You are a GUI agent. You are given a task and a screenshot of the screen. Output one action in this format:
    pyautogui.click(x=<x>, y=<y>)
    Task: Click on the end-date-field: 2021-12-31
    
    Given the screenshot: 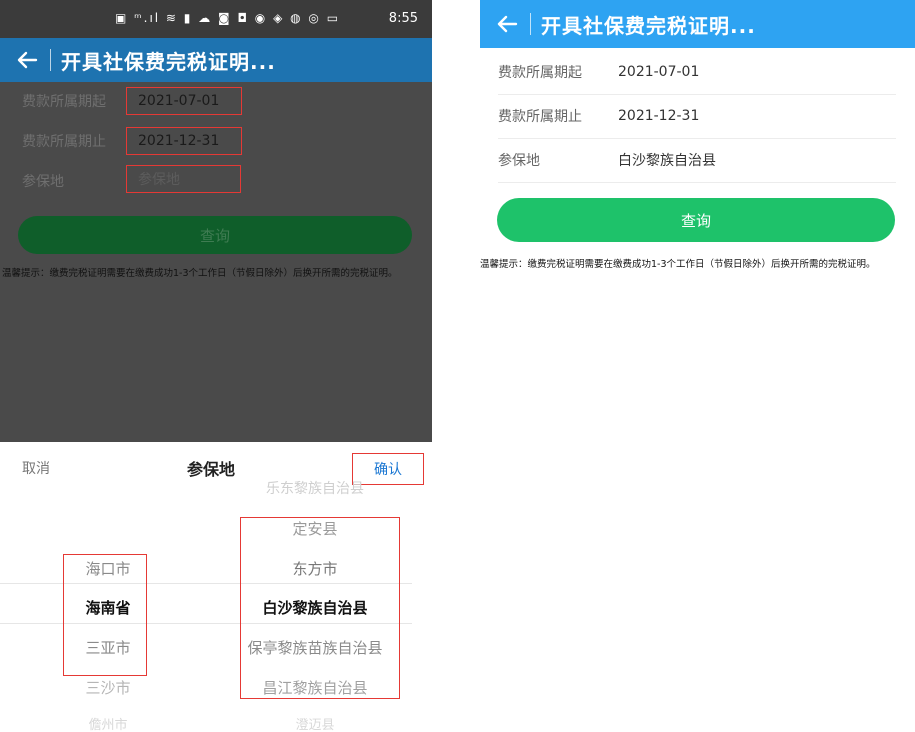 What is the action you would take?
    pyautogui.click(x=184, y=141)
    